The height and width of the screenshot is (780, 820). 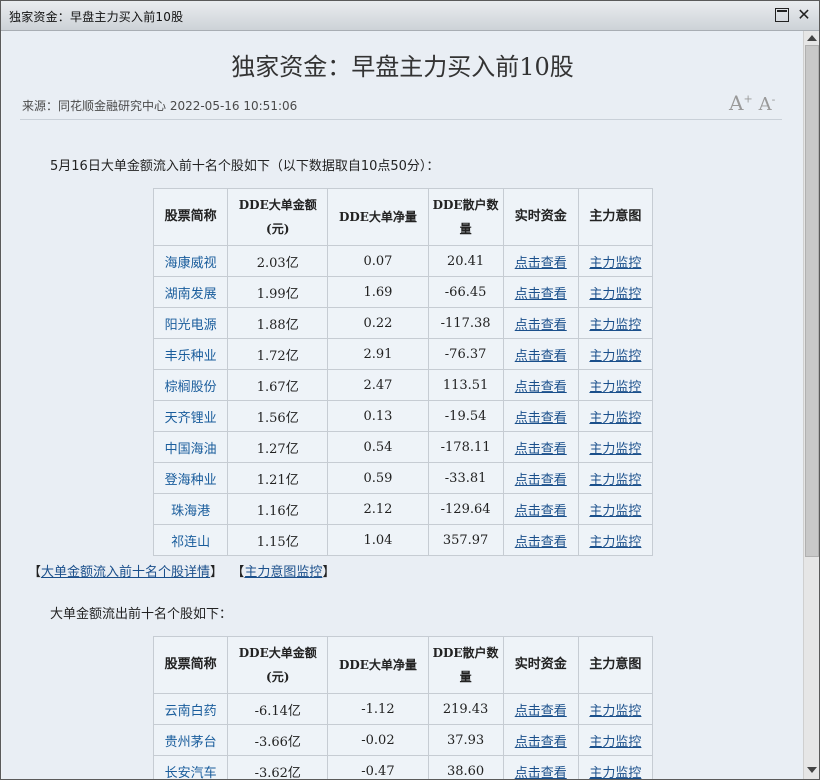 I want to click on table-cell: 1.69, so click(x=378, y=292).